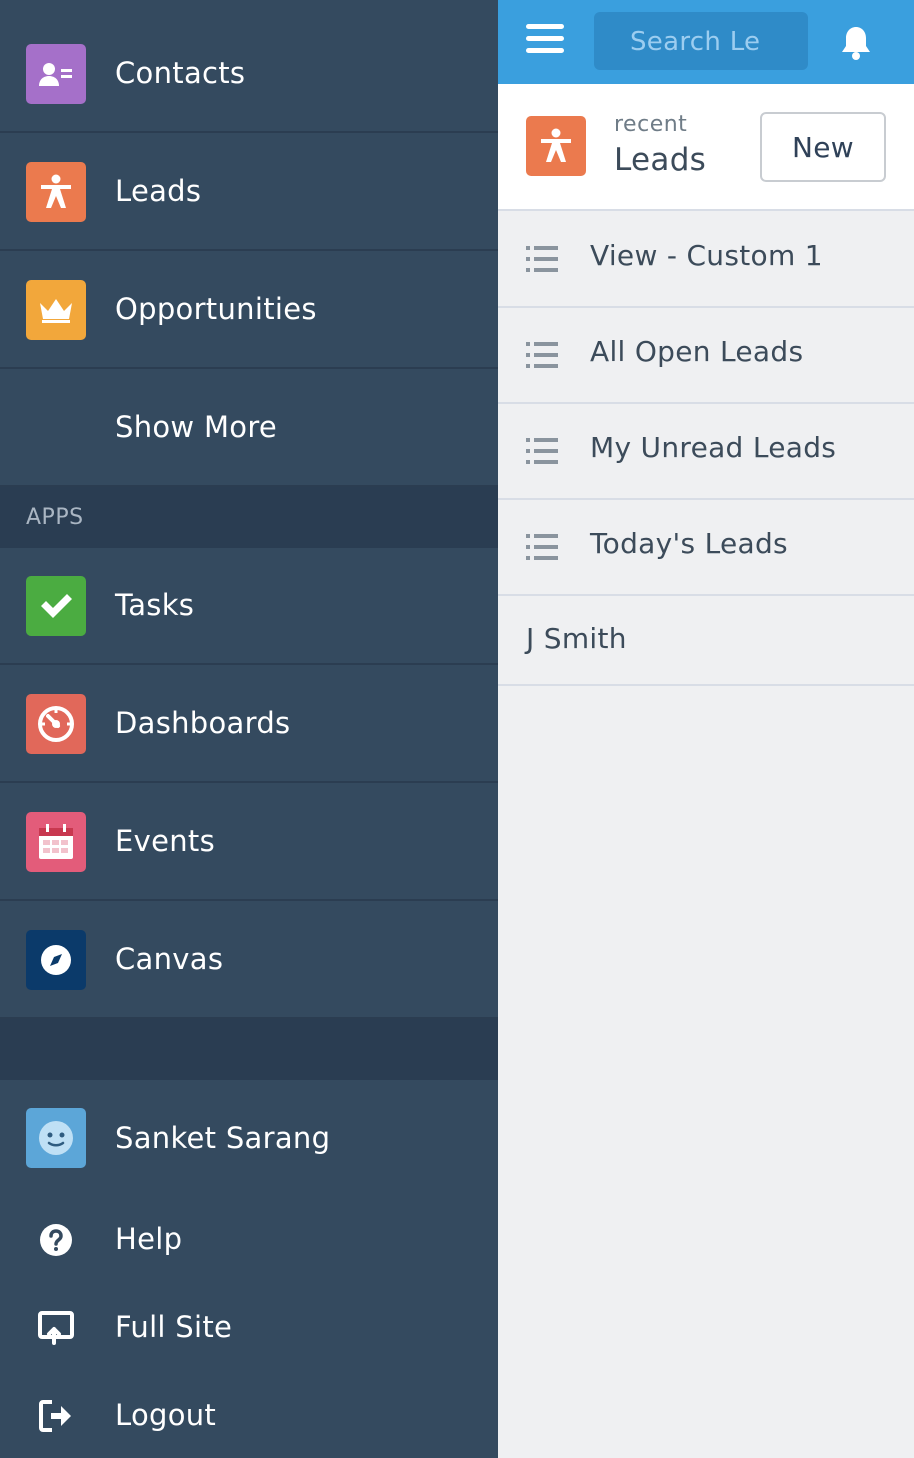 The width and height of the screenshot is (914, 1458). Describe the element at coordinates (56, 960) in the screenshot. I see `compass-icon` at that location.